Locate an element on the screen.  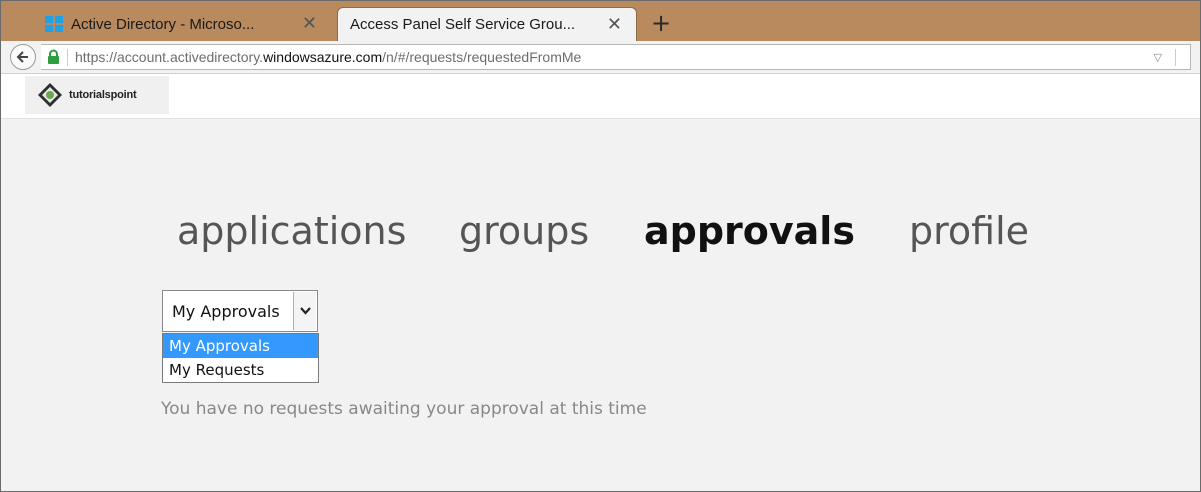
windows-logo-icon is located at coordinates (54, 24).